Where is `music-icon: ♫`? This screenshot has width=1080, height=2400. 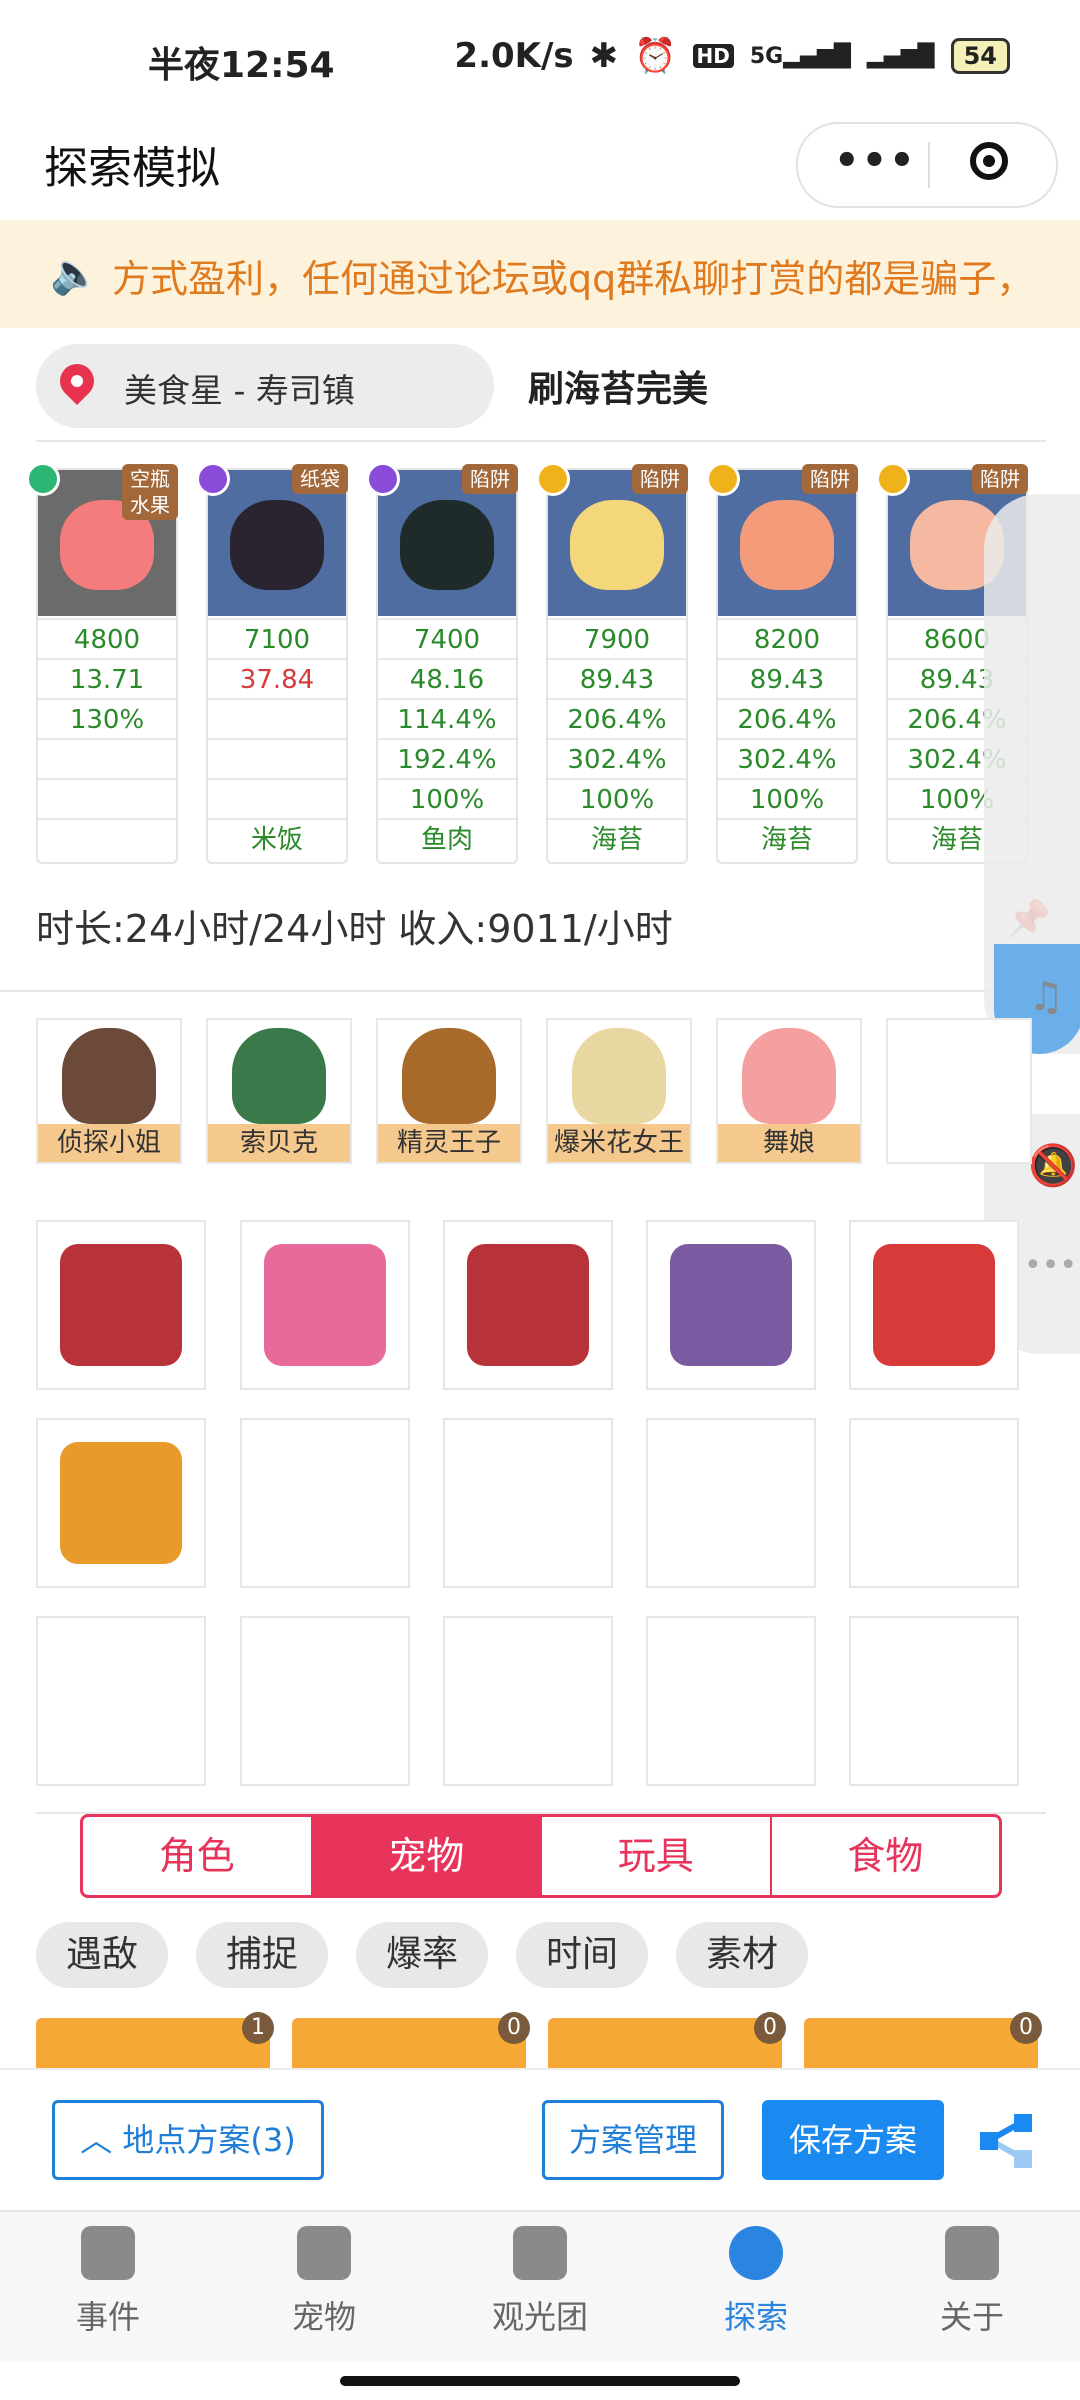 music-icon: ♫ is located at coordinates (1046, 997).